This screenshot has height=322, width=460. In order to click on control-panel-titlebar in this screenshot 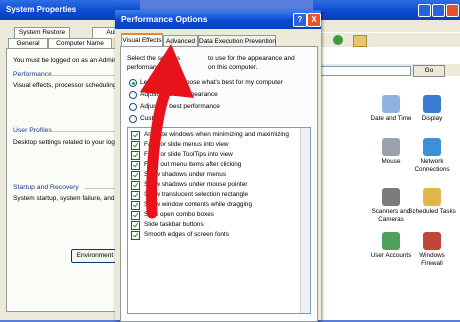, I will do `click(386, 10)`.